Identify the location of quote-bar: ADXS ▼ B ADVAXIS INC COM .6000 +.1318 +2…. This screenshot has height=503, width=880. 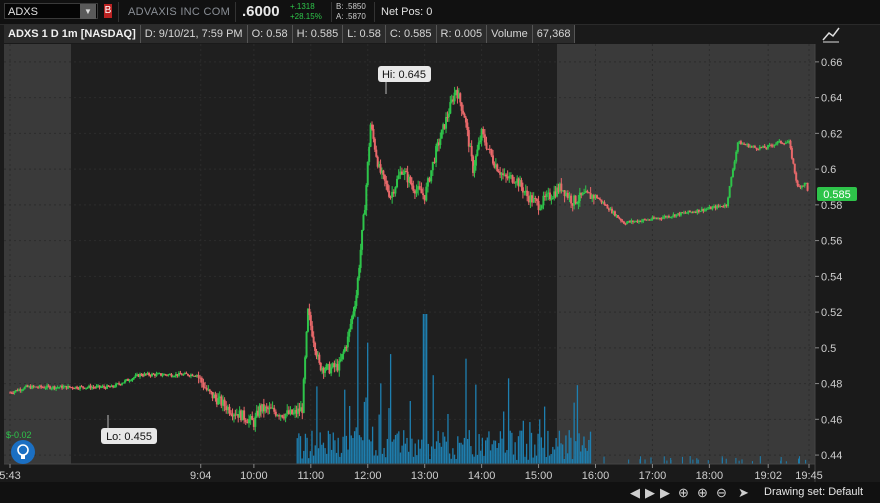
(440, 12).